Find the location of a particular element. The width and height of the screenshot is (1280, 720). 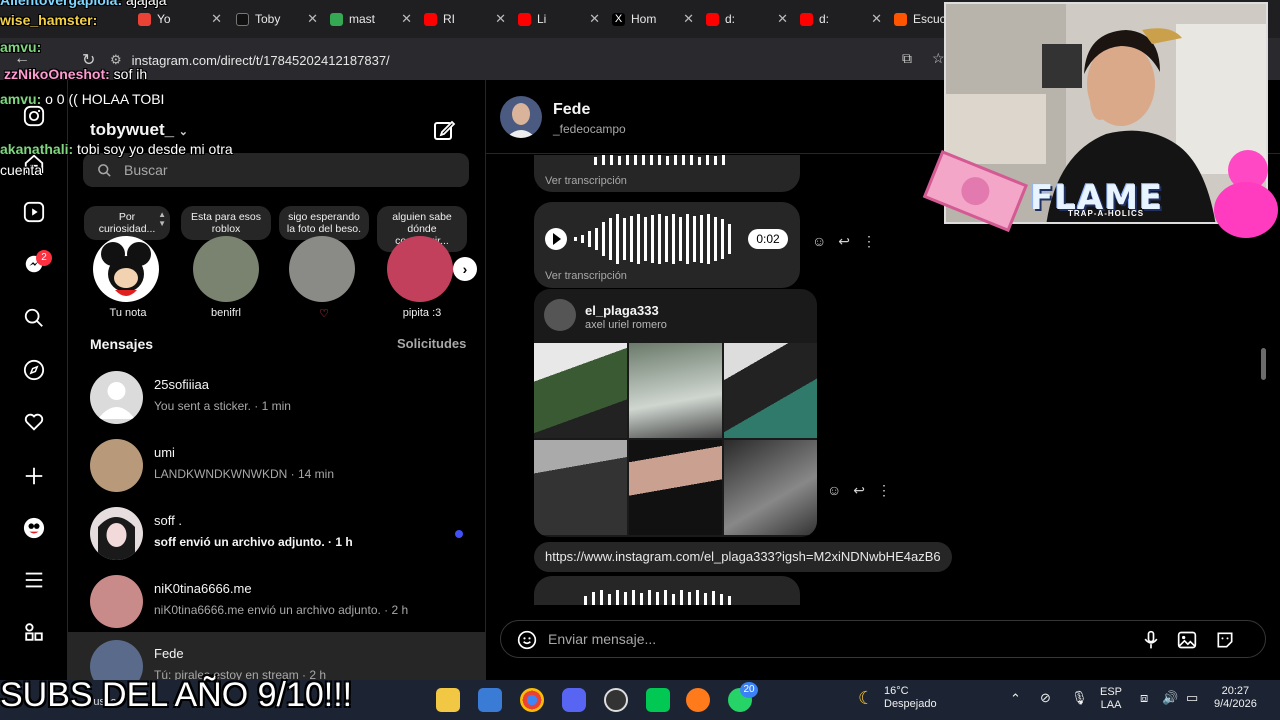

obs-icon is located at coordinates (616, 700).